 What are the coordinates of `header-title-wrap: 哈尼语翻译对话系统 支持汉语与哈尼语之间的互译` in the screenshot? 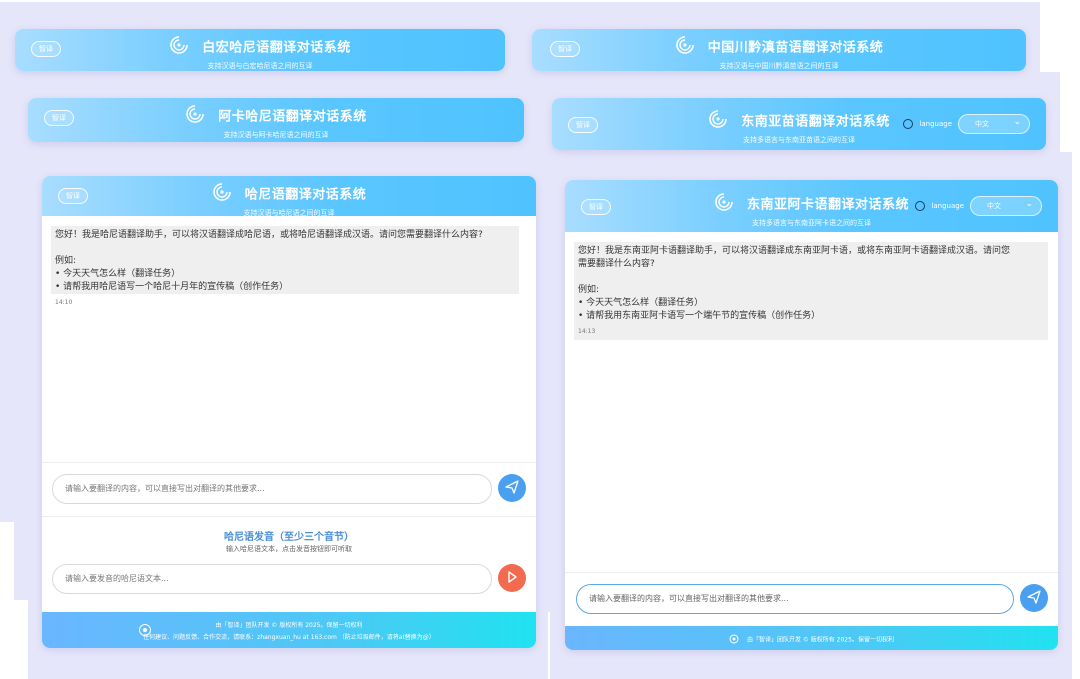 It's located at (289, 200).